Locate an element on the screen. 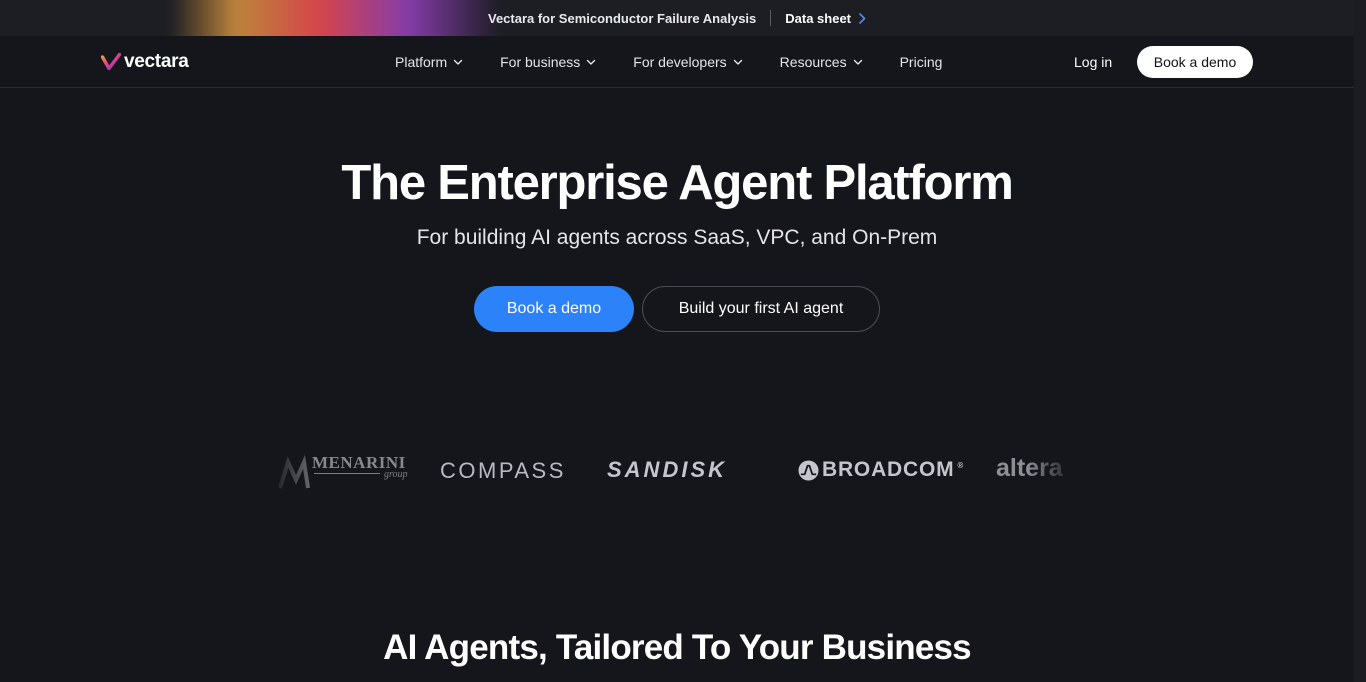  menarini-tagline: group is located at coordinates (396, 474).